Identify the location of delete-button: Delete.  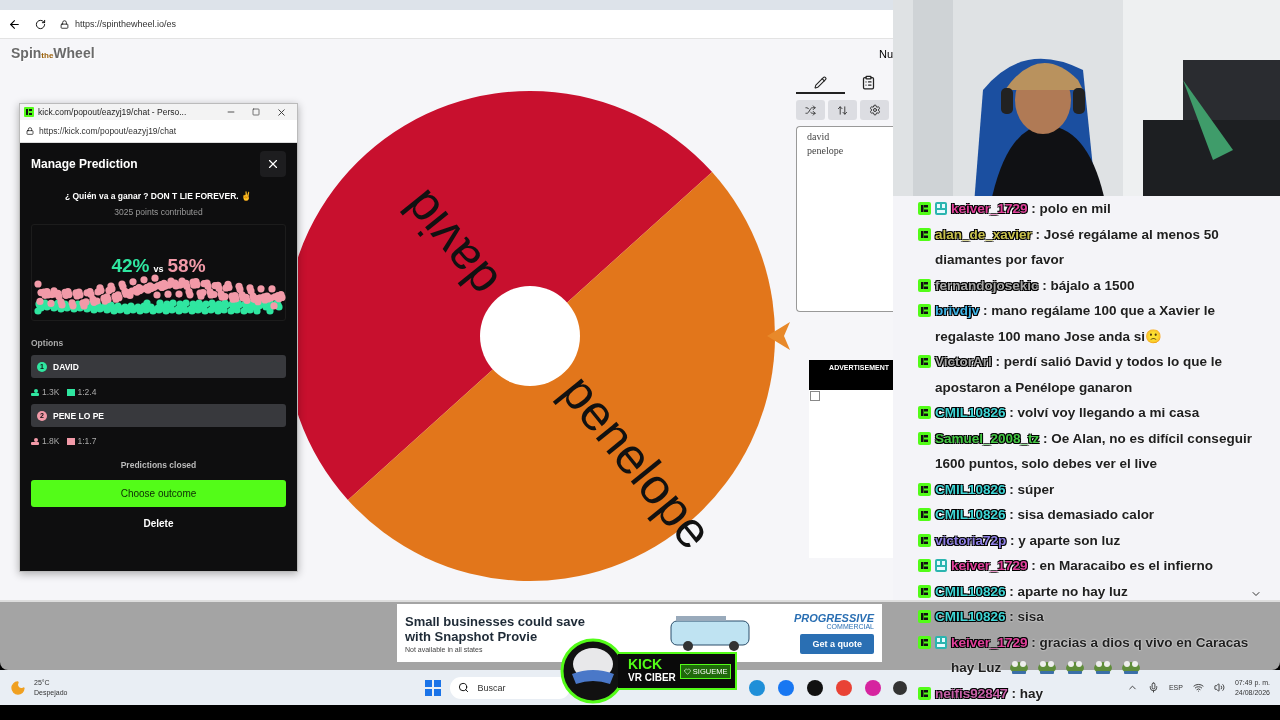
(158, 523).